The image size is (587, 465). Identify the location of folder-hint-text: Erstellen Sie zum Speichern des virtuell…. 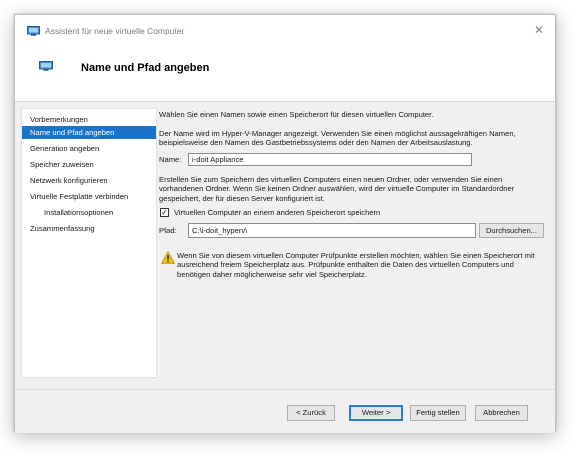
(337, 189).